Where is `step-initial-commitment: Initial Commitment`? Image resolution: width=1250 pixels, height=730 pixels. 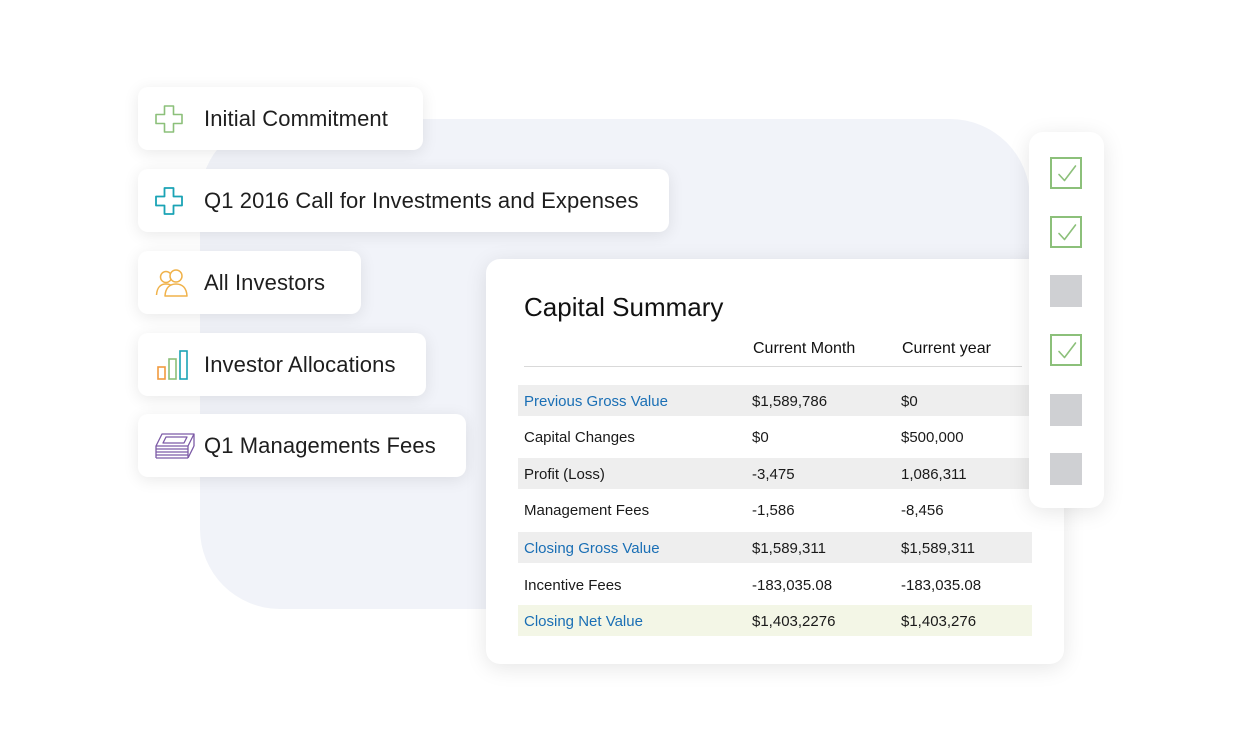 step-initial-commitment: Initial Commitment is located at coordinates (280, 118).